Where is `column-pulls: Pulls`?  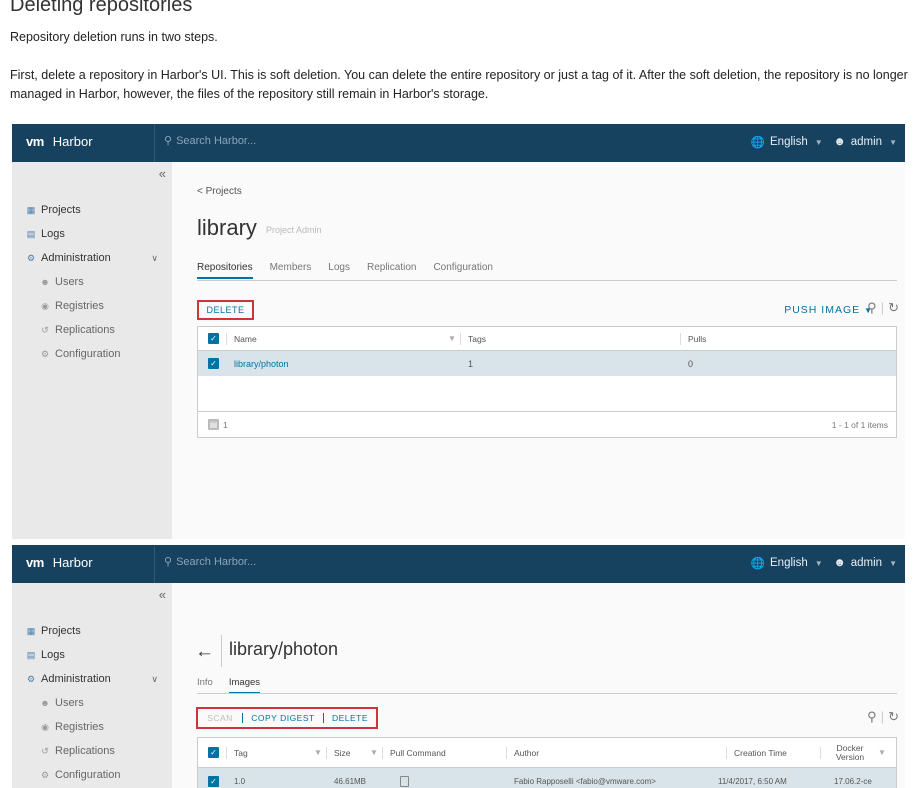
column-pulls: Pulls is located at coordinates (697, 339).